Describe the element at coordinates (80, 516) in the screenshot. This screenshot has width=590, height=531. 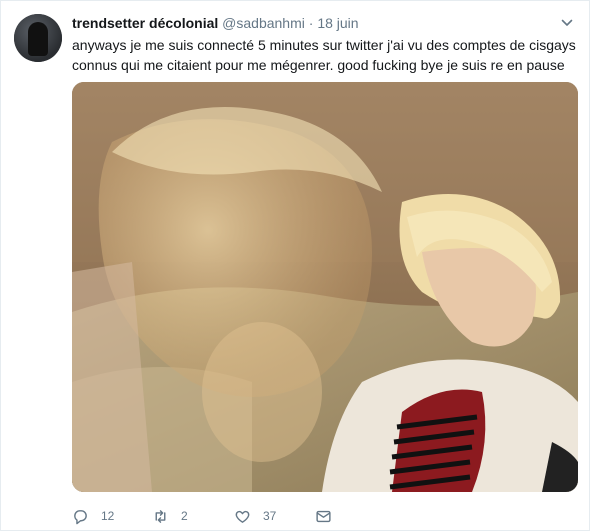
I see `reply-icon` at that location.